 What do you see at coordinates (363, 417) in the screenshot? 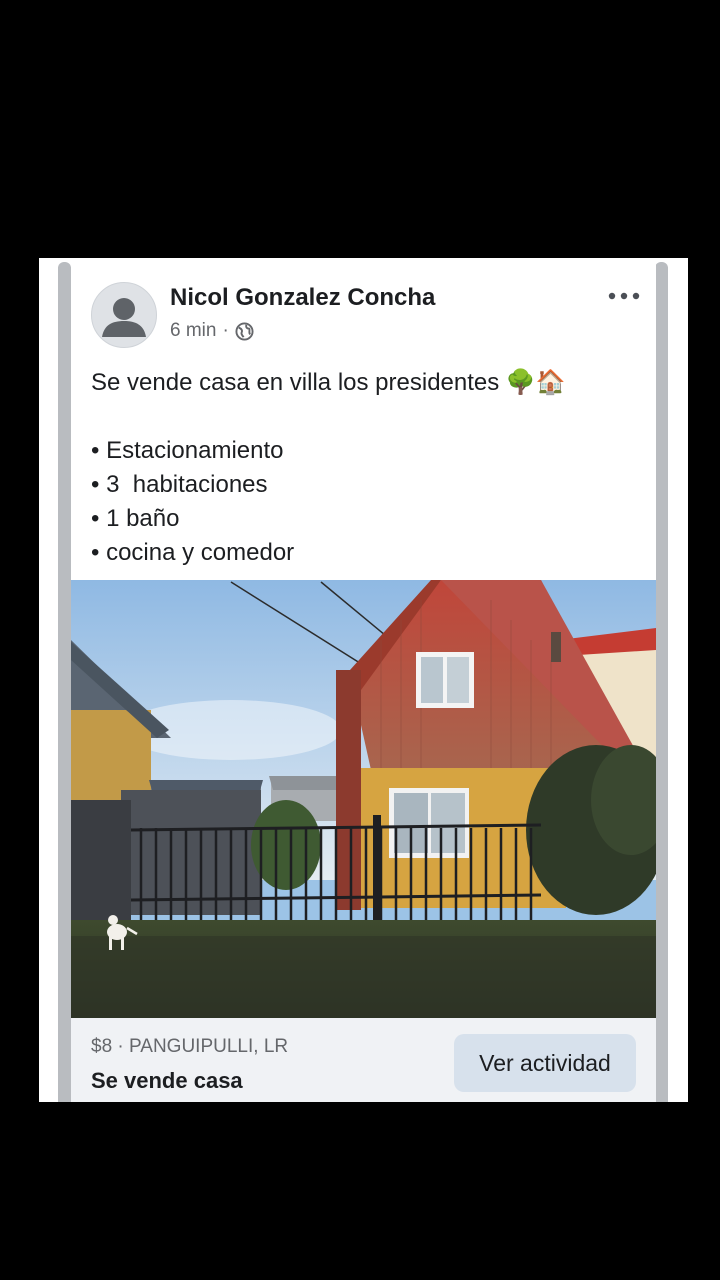
I see `post-text-line` at bounding box center [363, 417].